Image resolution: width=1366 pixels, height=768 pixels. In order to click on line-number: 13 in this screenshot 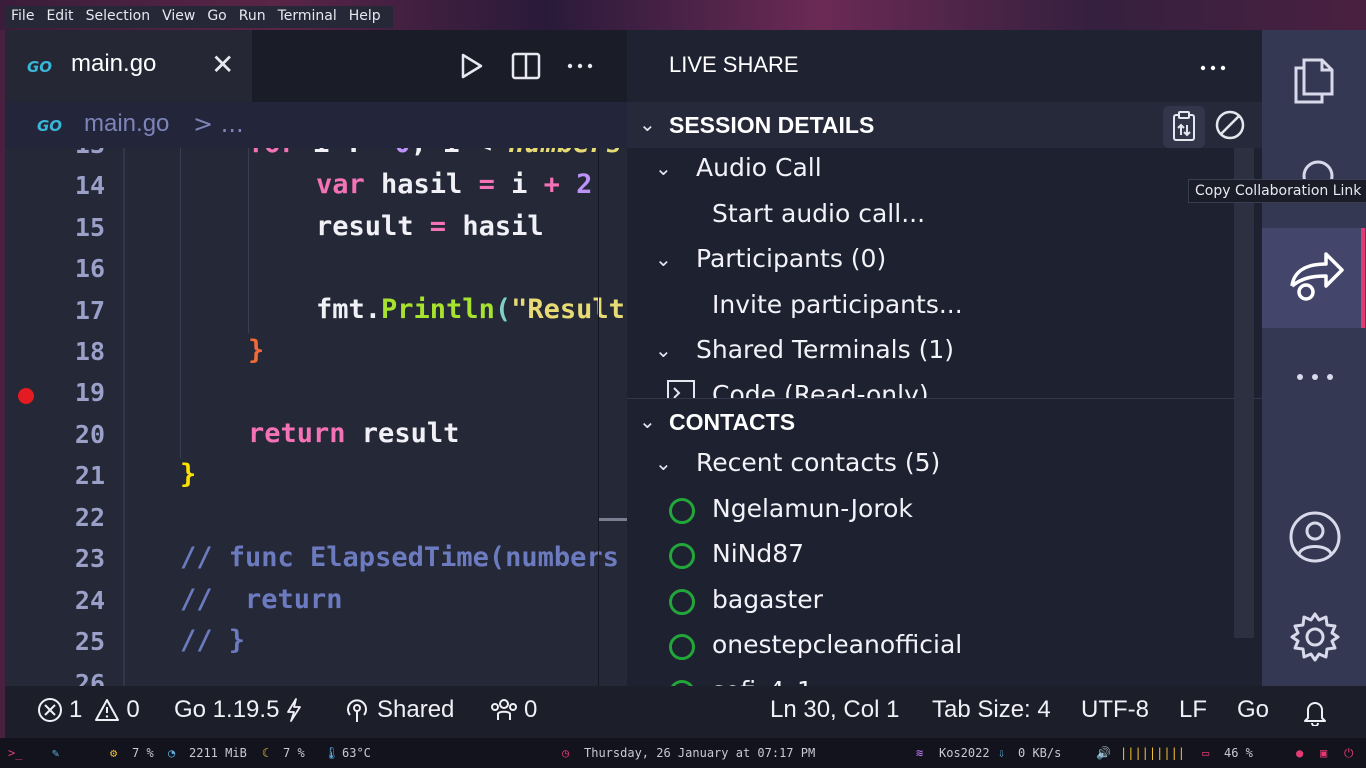, I will do `click(75, 153)`.